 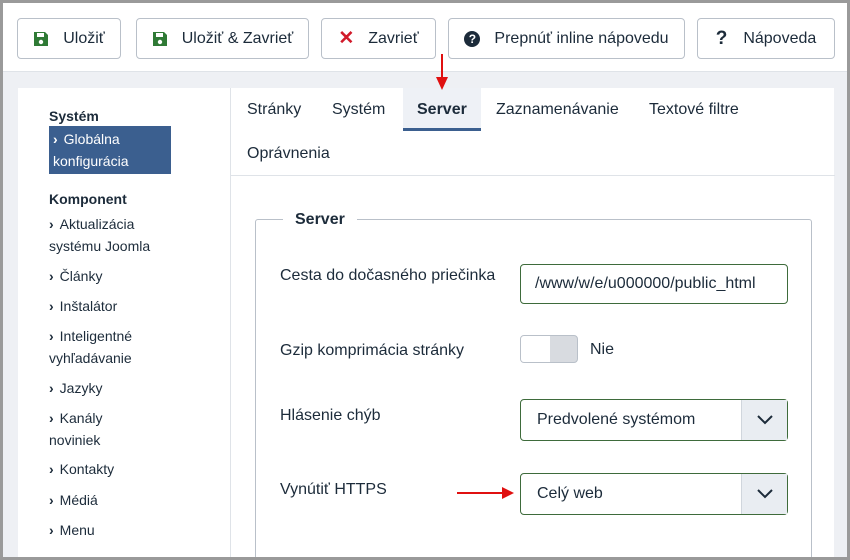 I want to click on sidebar-item-label: Médiá, so click(x=78, y=500).